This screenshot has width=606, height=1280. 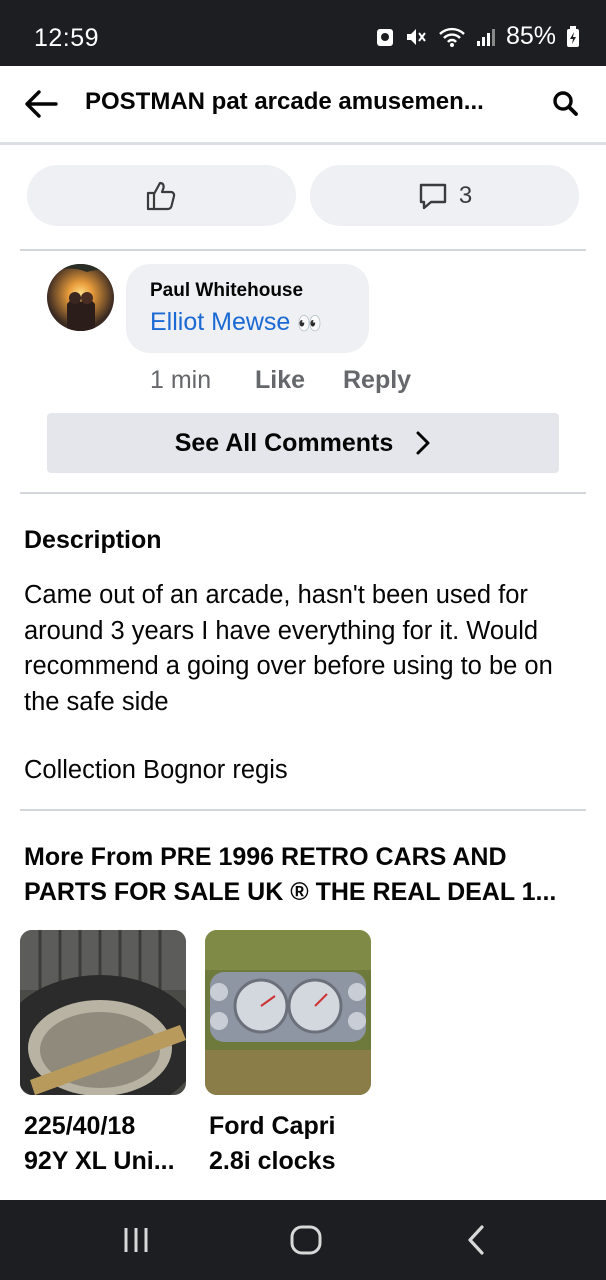 What do you see at coordinates (485, 37) in the screenshot?
I see `signal-icon` at bounding box center [485, 37].